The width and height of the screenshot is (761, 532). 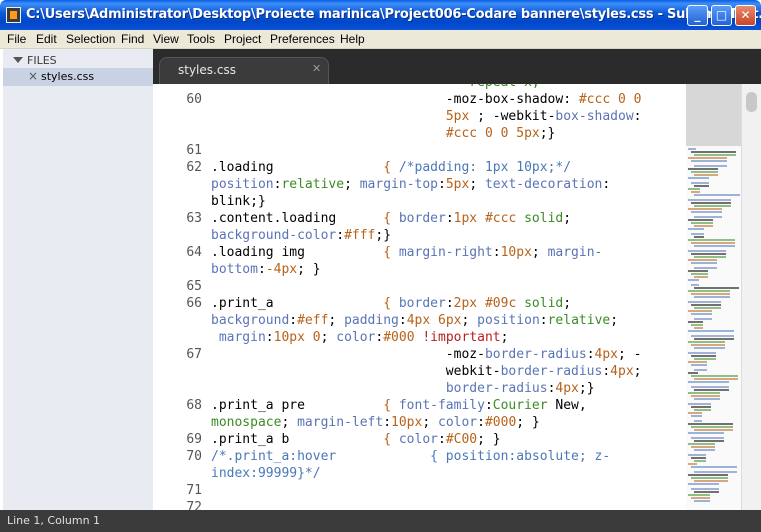 What do you see at coordinates (419, 389) in the screenshot?
I see `code-line: border-radius:4px;}` at bounding box center [419, 389].